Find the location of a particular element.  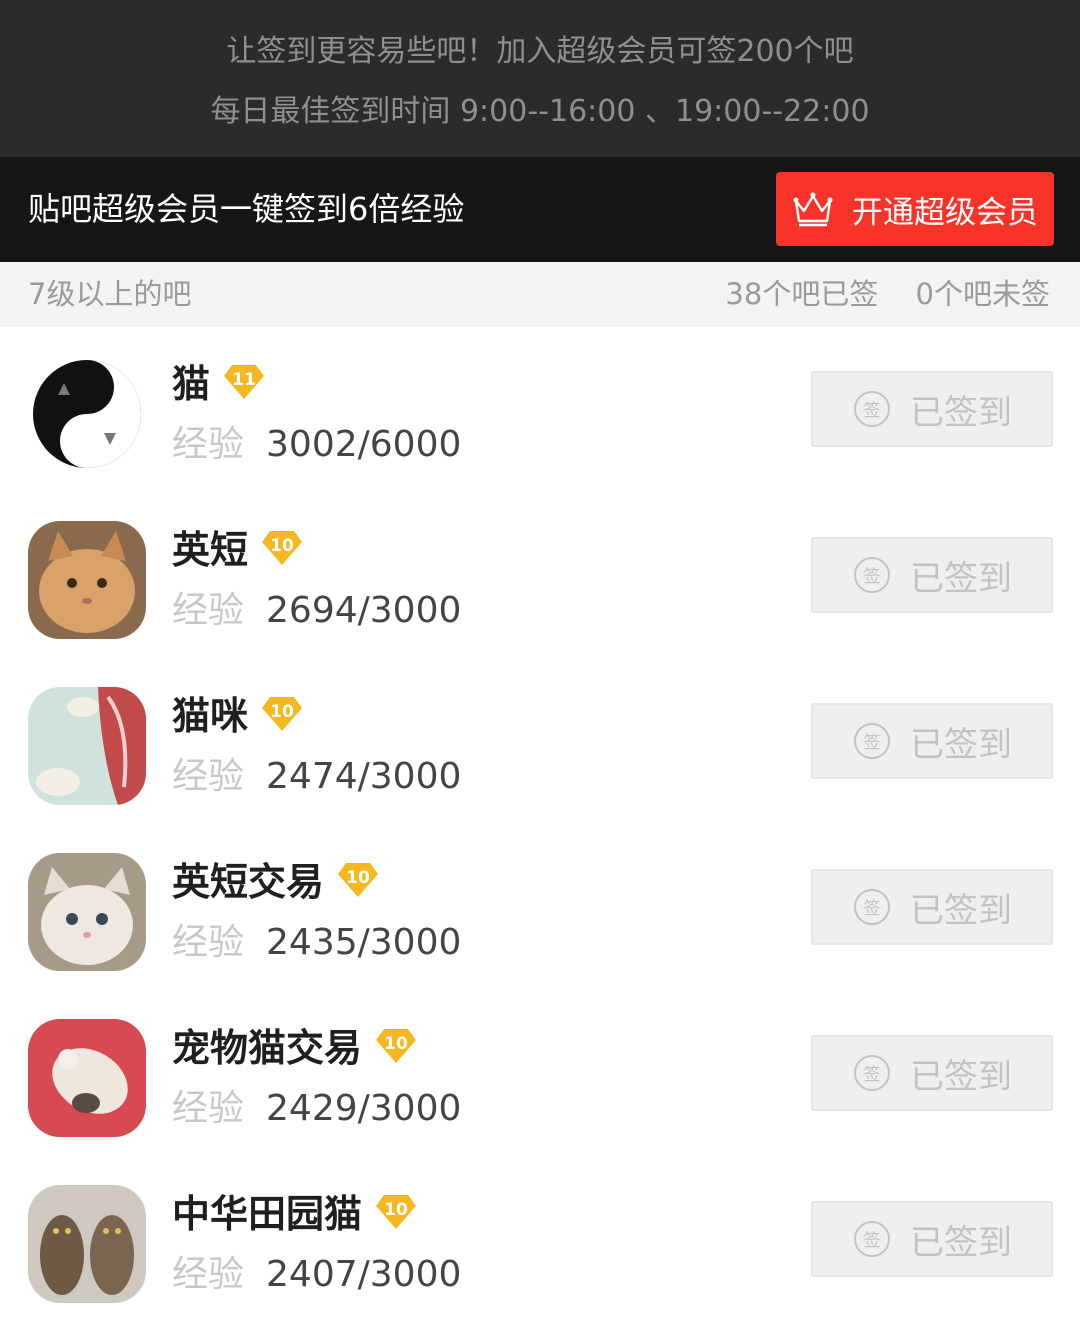

level-number: 11 is located at coordinates (244, 379).